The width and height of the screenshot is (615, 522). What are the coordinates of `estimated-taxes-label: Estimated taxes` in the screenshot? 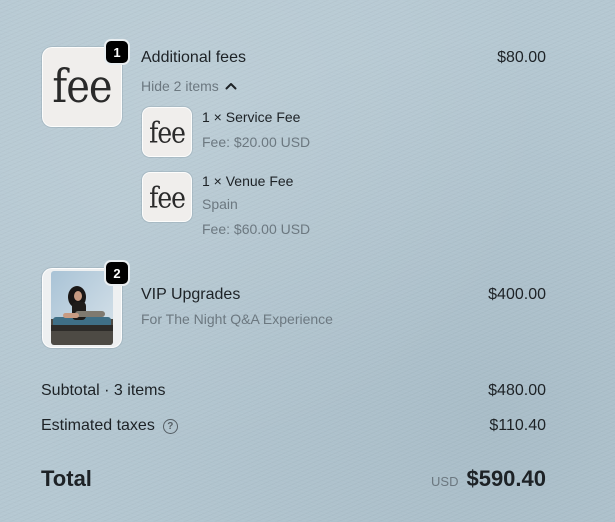 It's located at (98, 425).